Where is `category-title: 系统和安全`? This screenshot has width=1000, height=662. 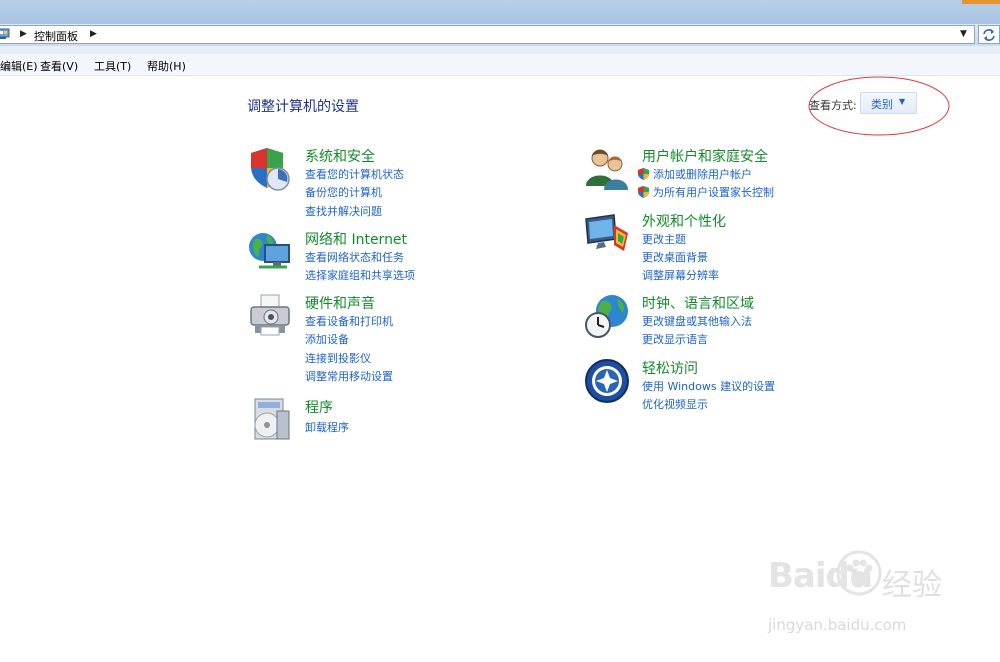
category-title: 系统和安全 is located at coordinates (340, 156).